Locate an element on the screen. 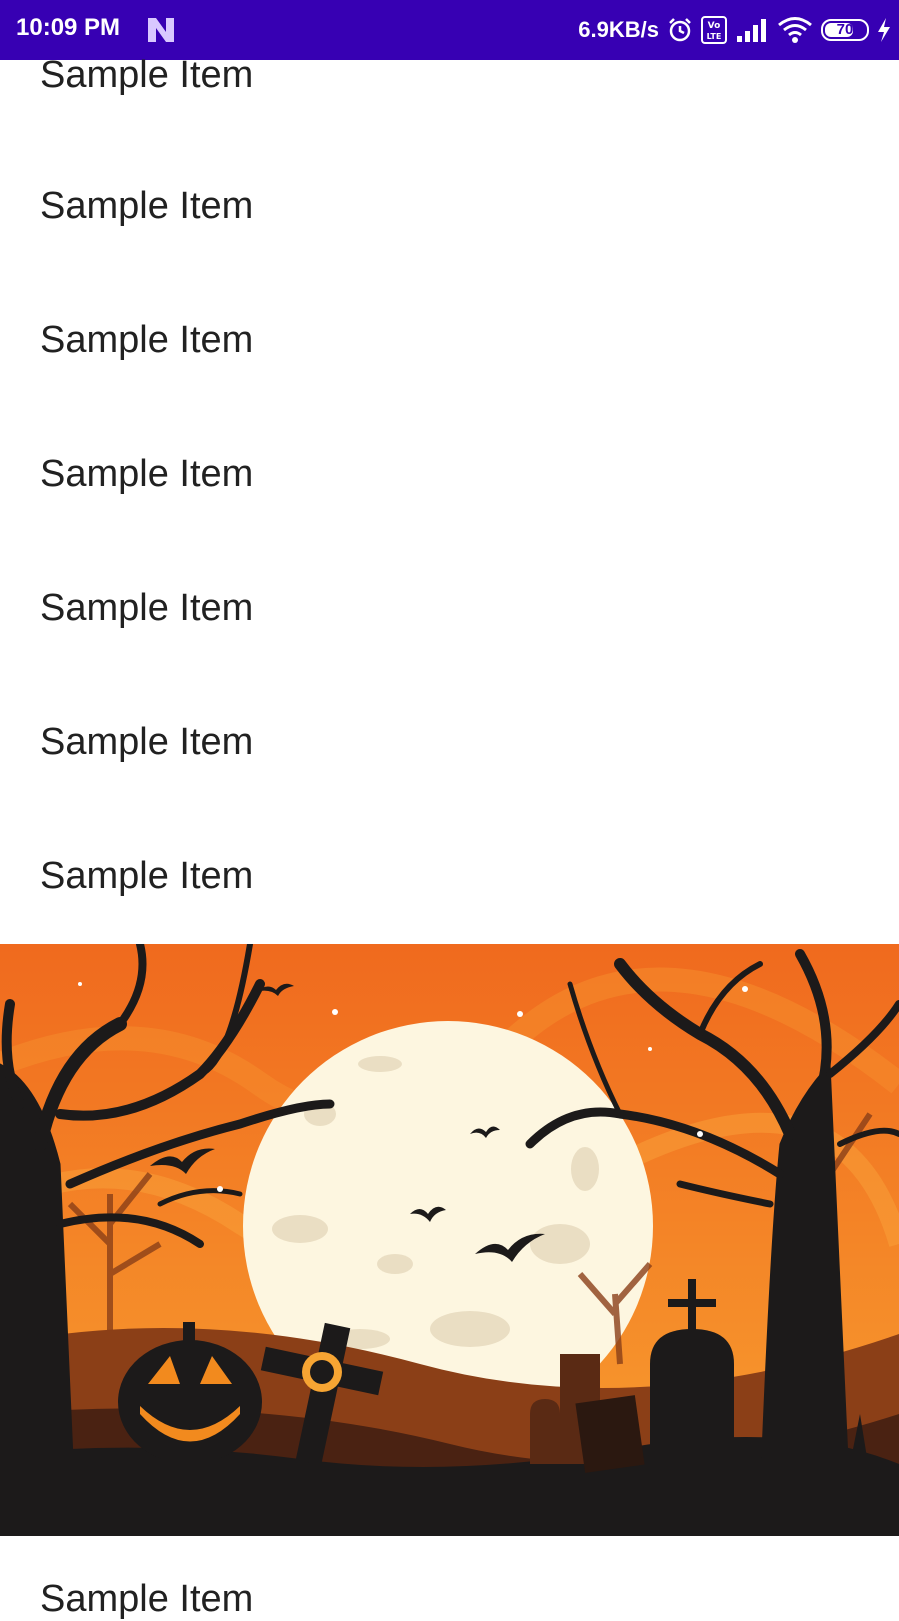  network-speed: 6.9KB/s is located at coordinates (618, 29).